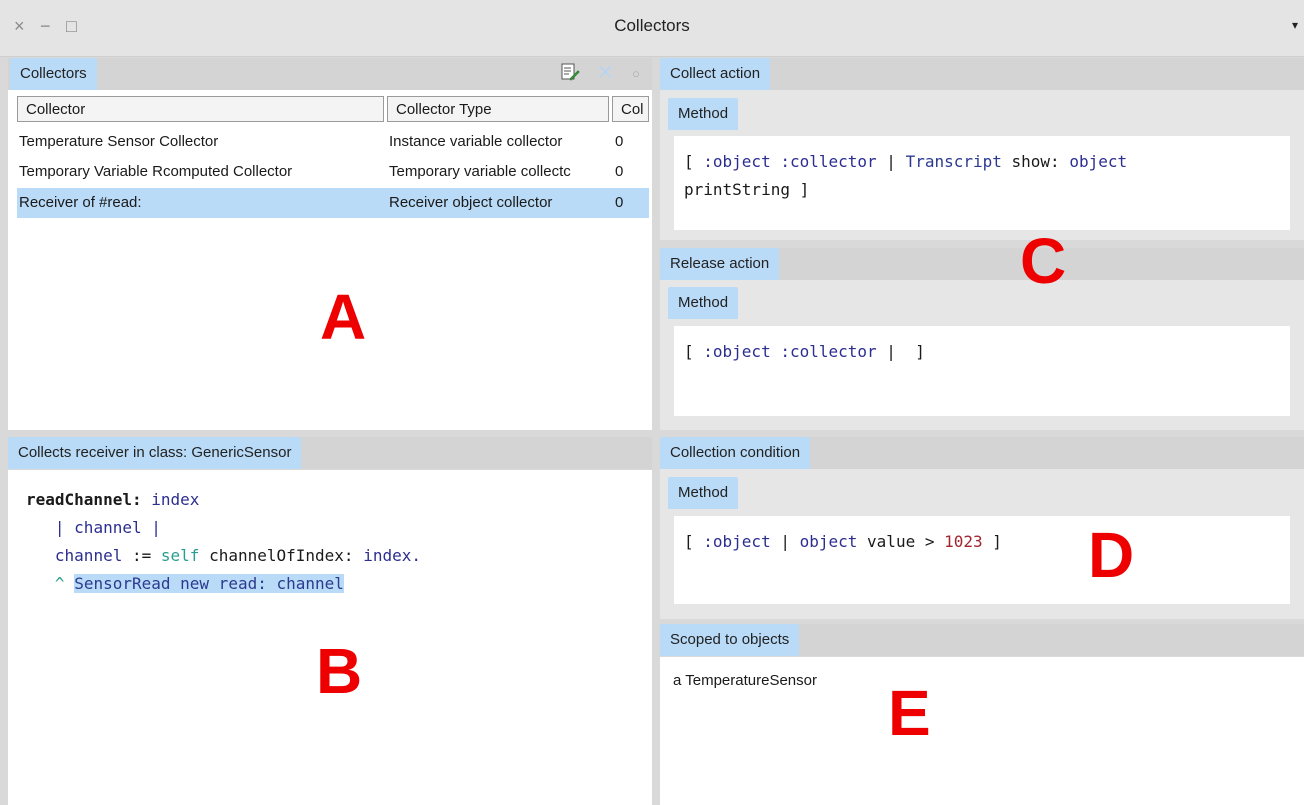  Describe the element at coordinates (392, 555) in the screenshot. I see `code-arg: index.` at that location.